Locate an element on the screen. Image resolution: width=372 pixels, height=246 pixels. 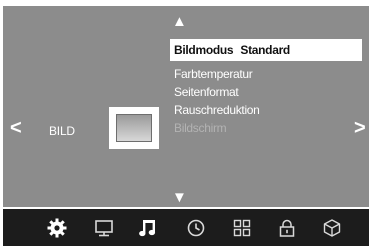
menu-item-bildschirm: Bildschirm is located at coordinates (198, 128).